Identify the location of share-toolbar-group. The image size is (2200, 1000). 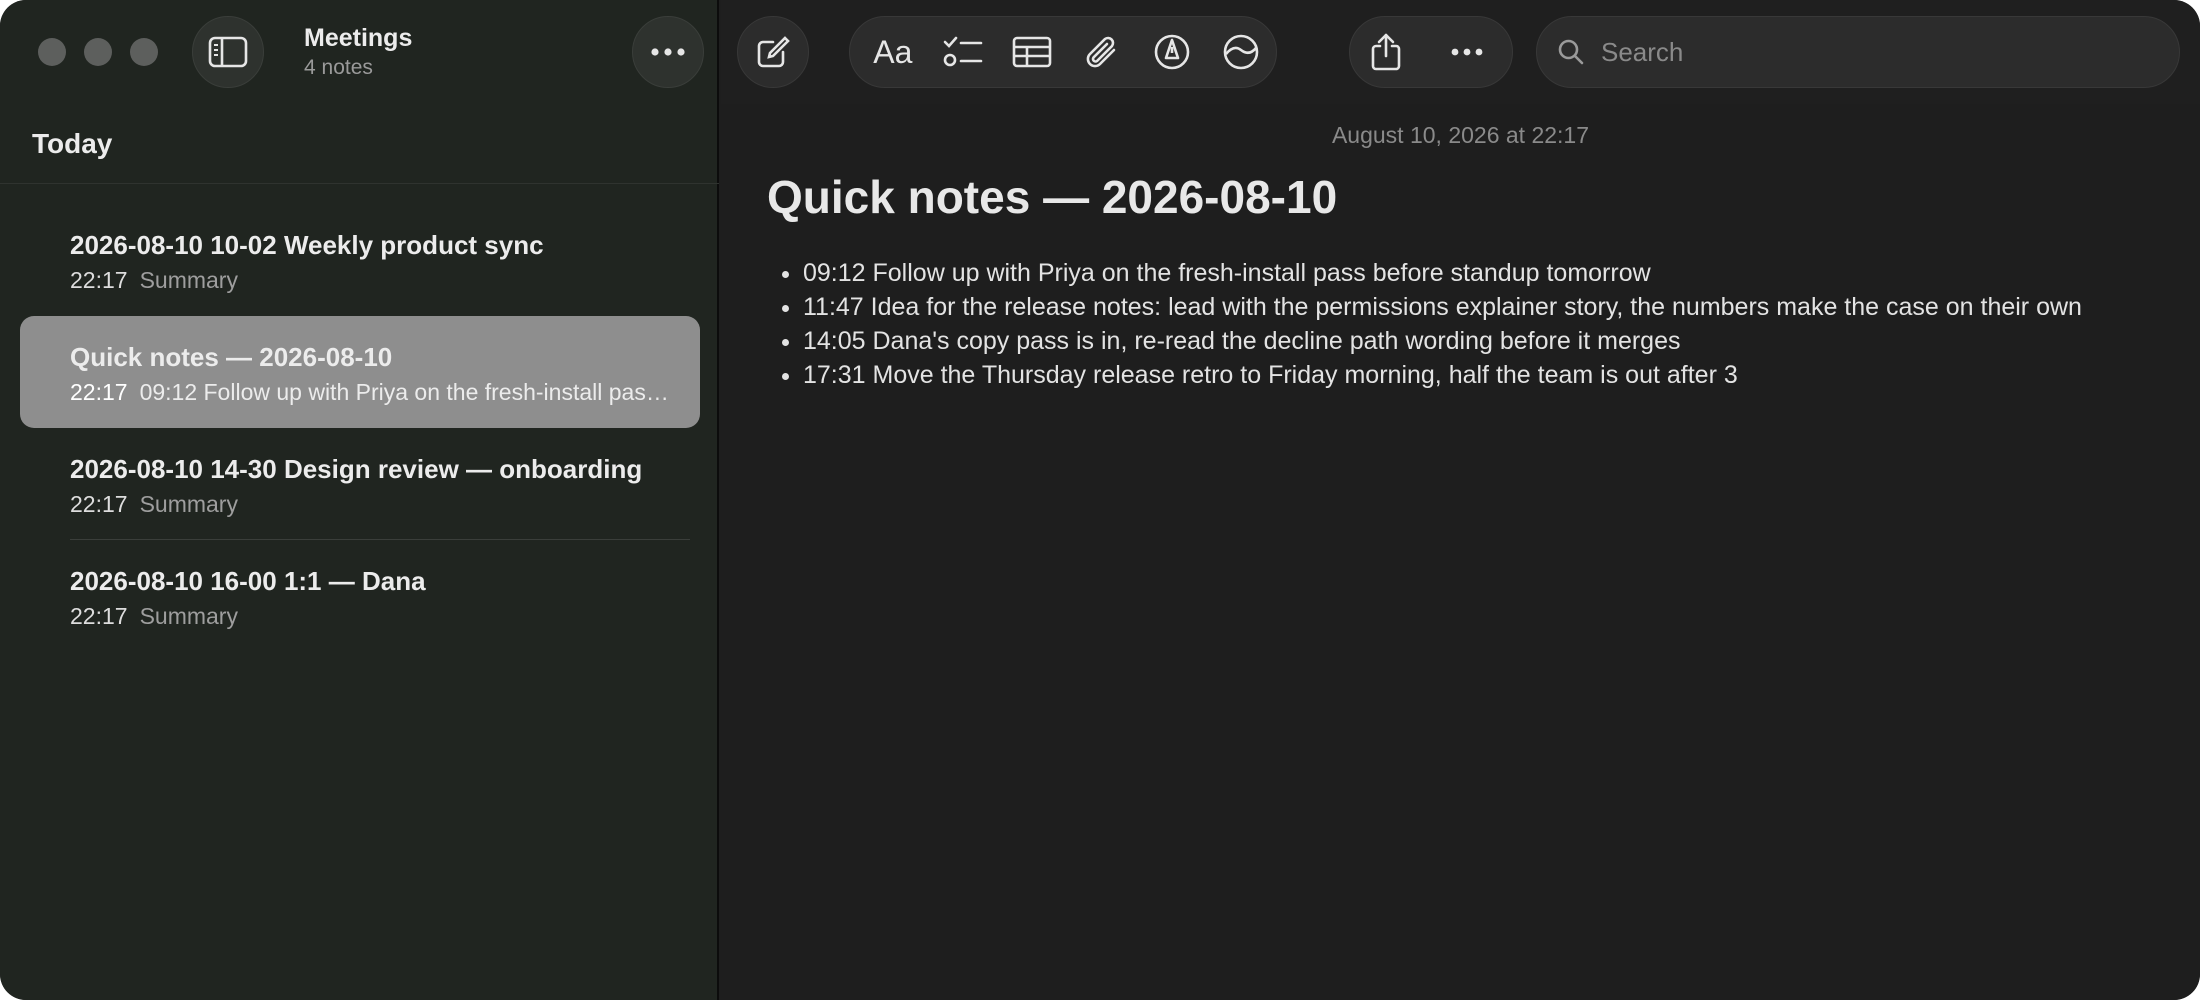
(1431, 52).